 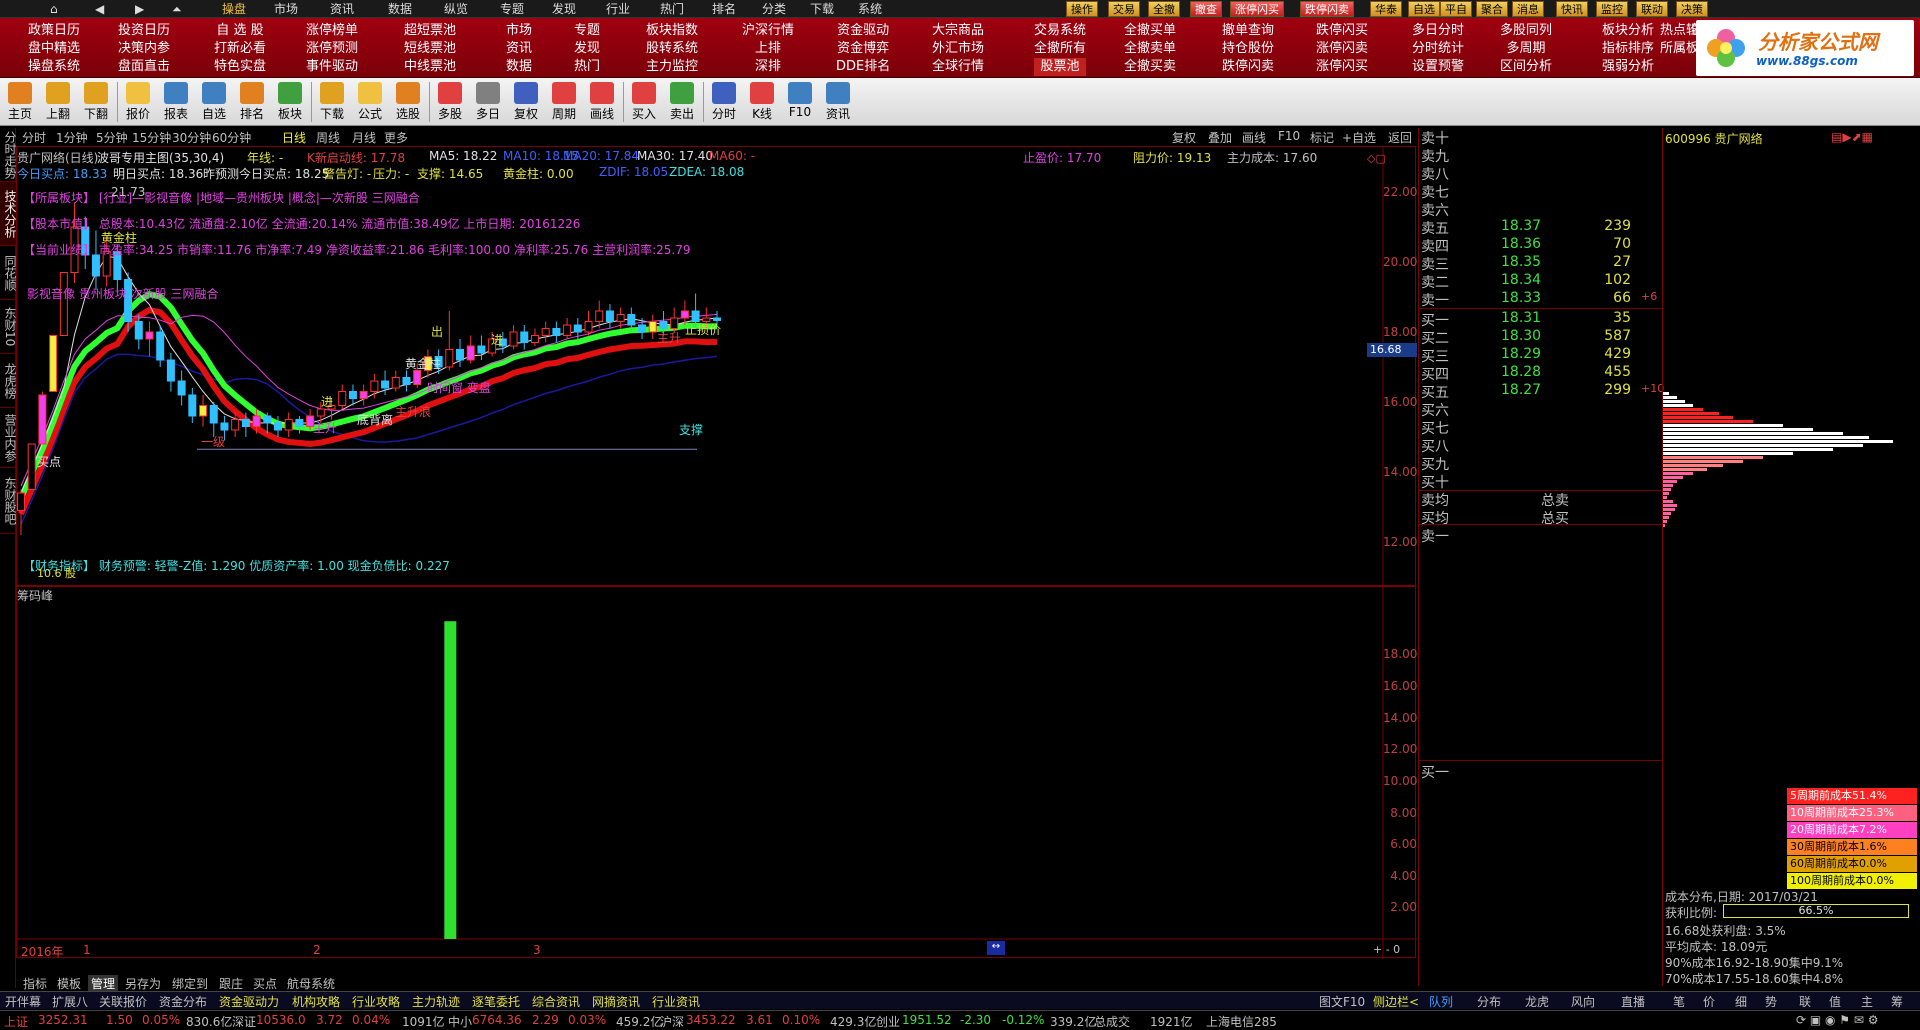 What do you see at coordinates (672, 67) in the screenshot?
I see `menu-item: 主力监控` at bounding box center [672, 67].